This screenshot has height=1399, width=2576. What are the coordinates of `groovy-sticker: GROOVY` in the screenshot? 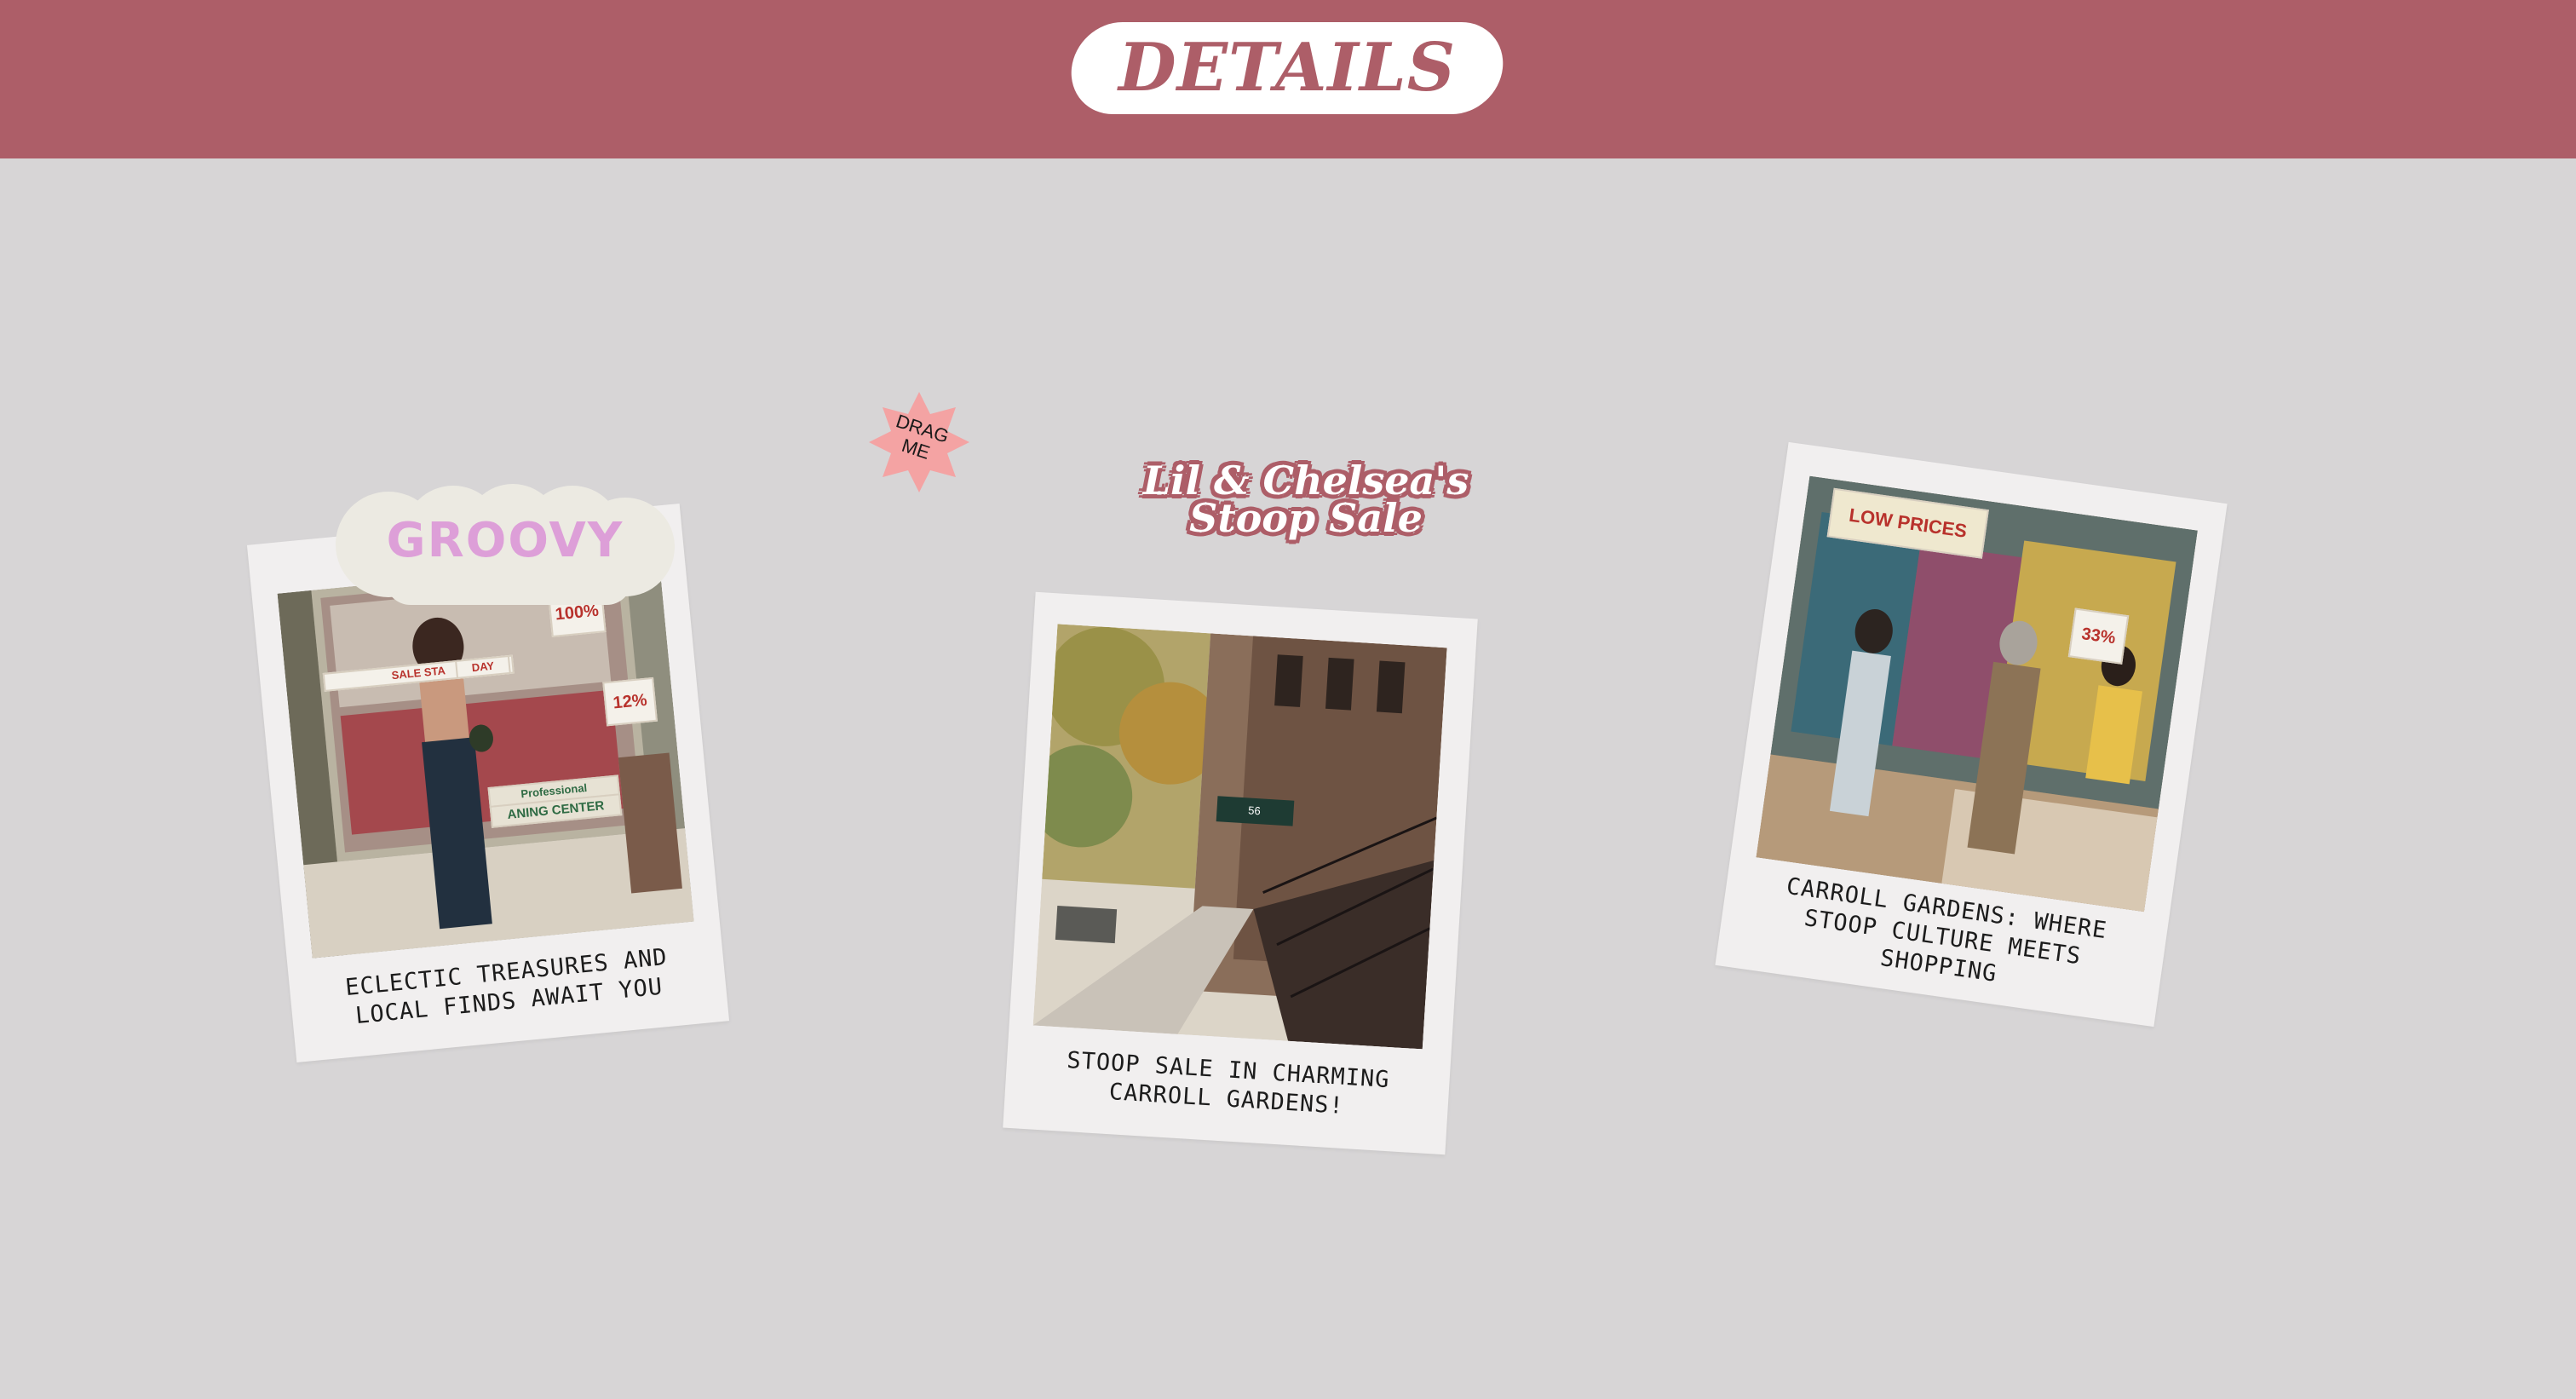 It's located at (505, 544).